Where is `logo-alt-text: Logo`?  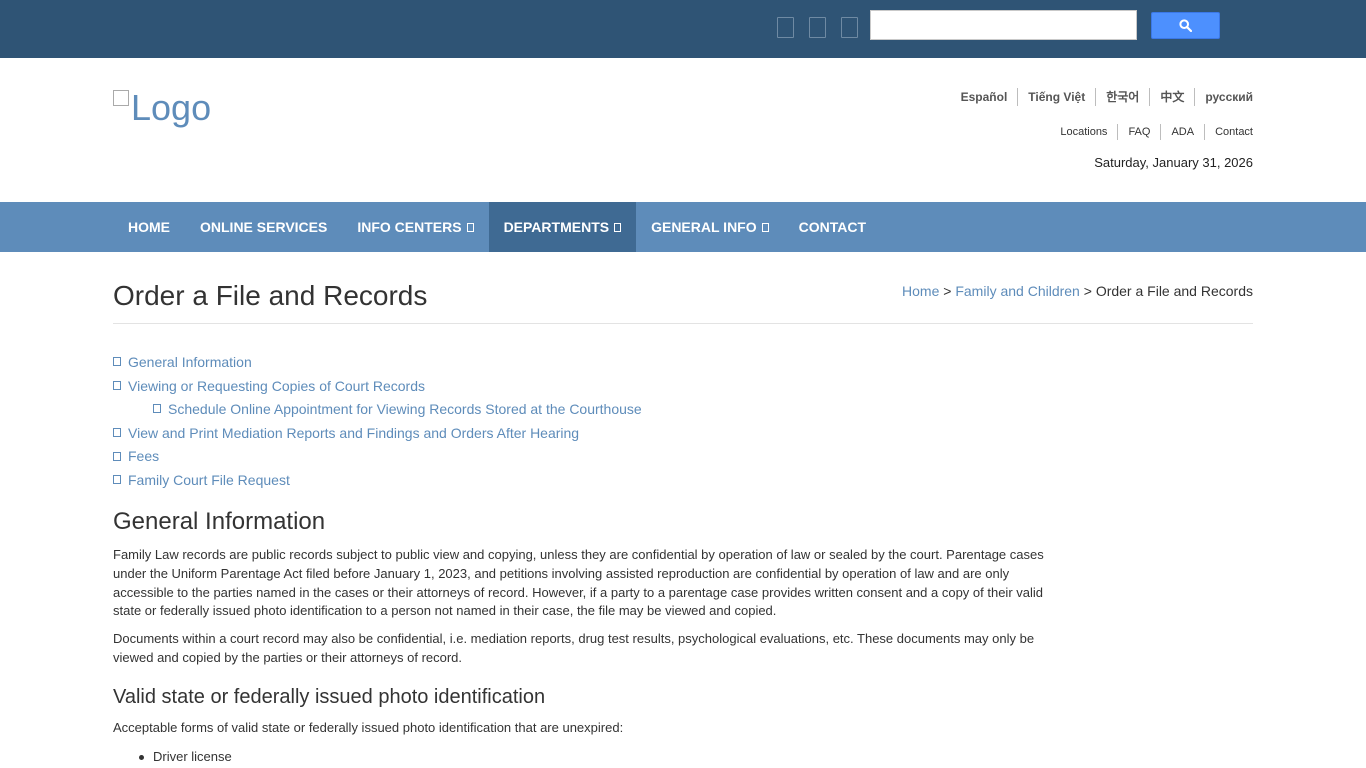 logo-alt-text: Logo is located at coordinates (171, 107).